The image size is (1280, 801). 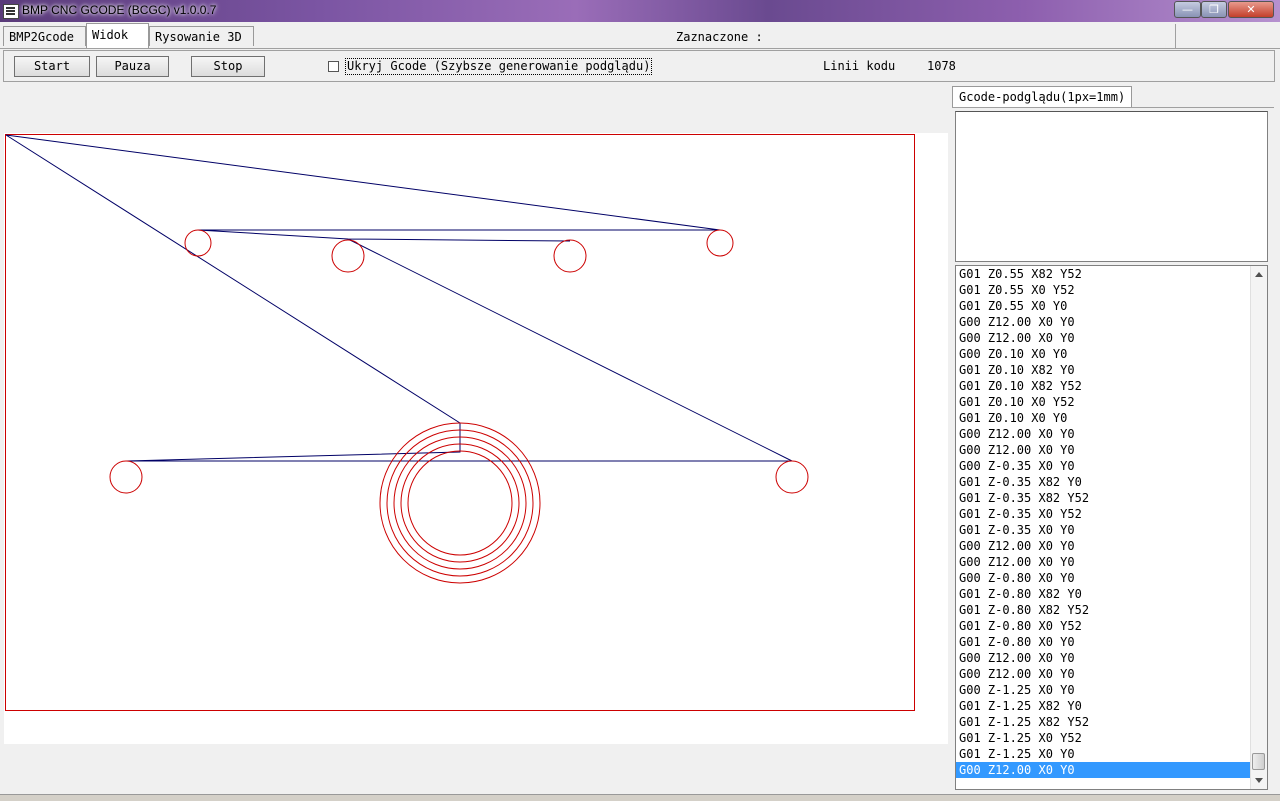 I want to click on scroll-down-icon, so click(x=1259, y=780).